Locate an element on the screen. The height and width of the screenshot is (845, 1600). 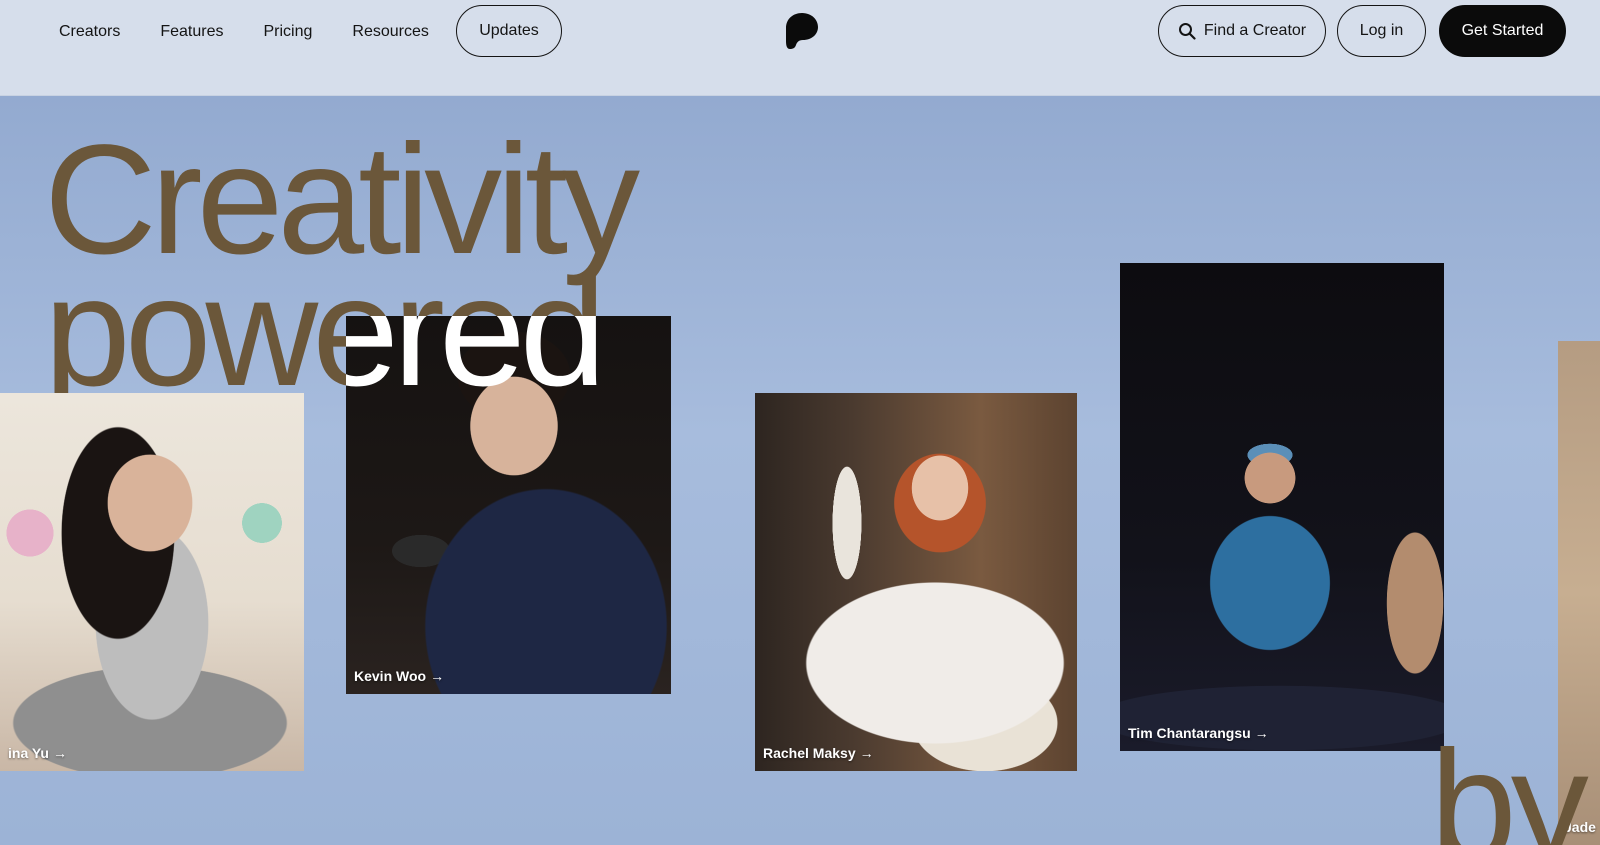
get-started-label: Get Started is located at coordinates (1502, 30).